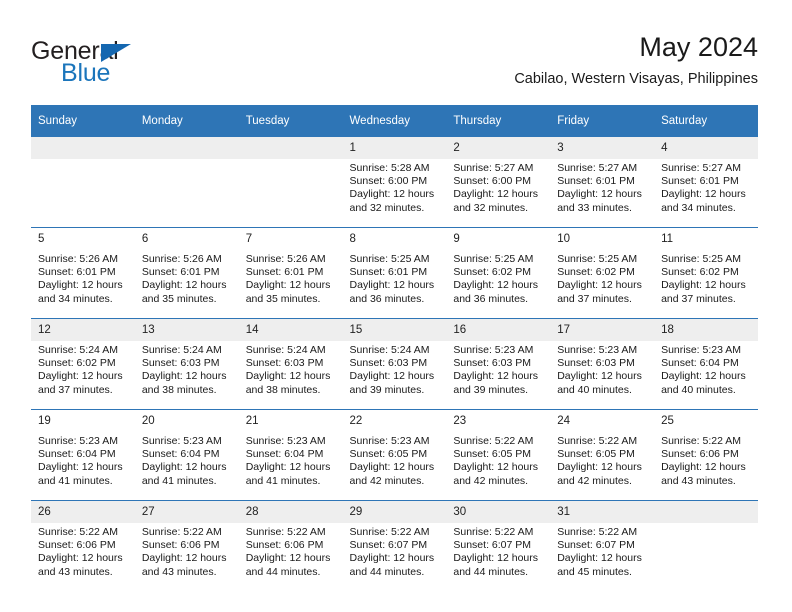 Image resolution: width=792 pixels, height=612 pixels. Describe the element at coordinates (290, 121) in the screenshot. I see `weekday-header-tuesday: Tuesday` at that location.